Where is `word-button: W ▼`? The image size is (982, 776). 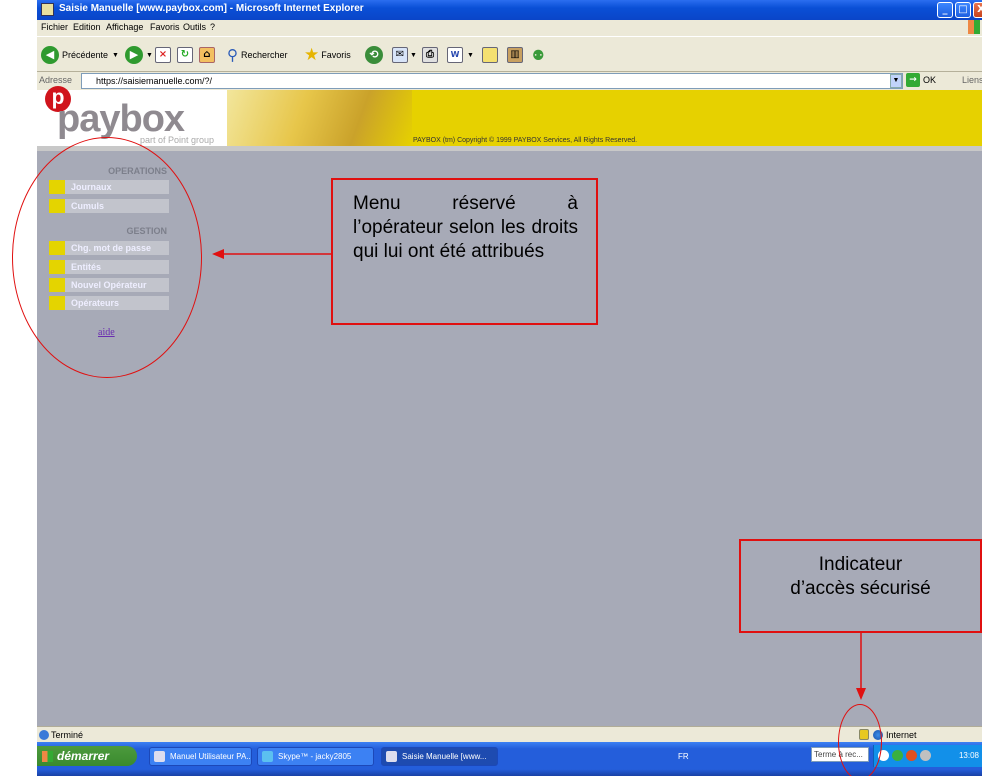
word-button: W ▼ is located at coordinates (460, 55).